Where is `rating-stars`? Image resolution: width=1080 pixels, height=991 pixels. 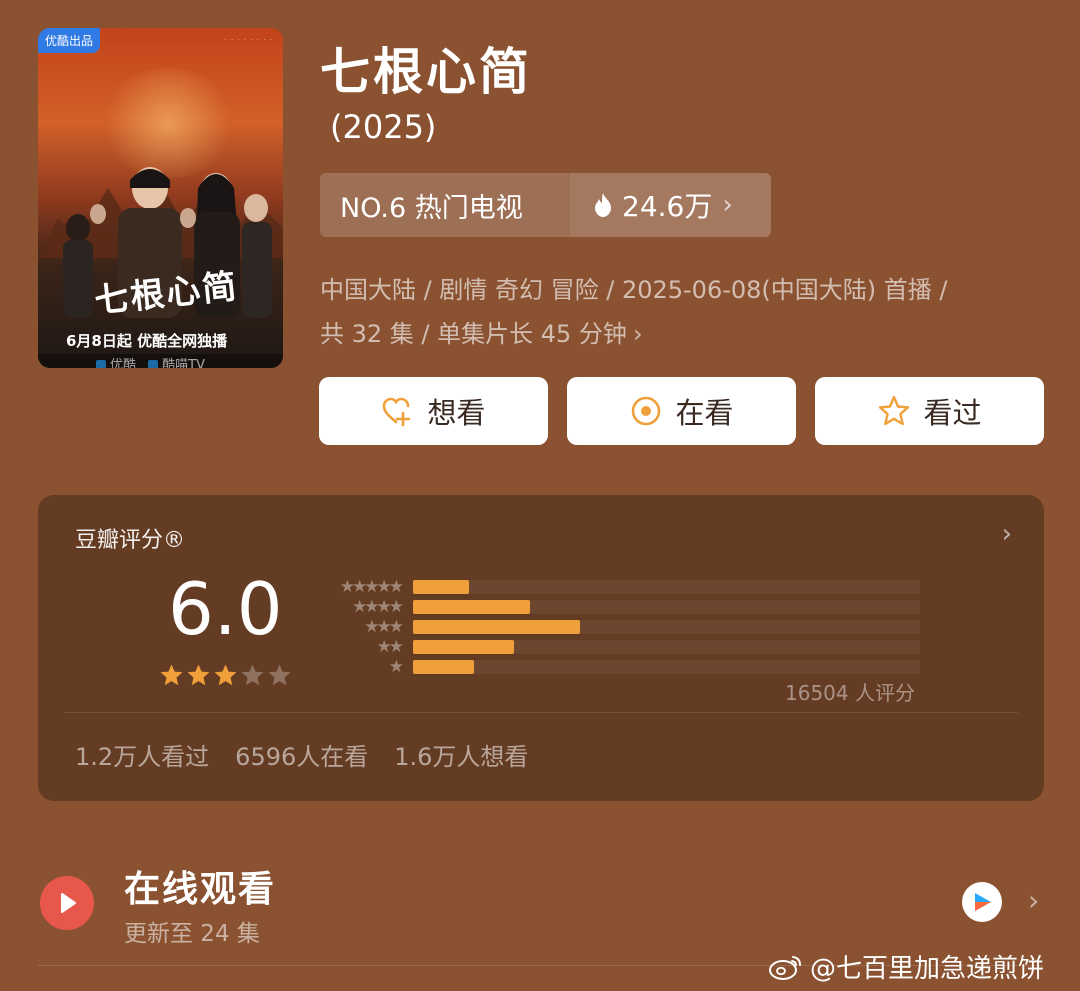 rating-stars is located at coordinates (225, 675).